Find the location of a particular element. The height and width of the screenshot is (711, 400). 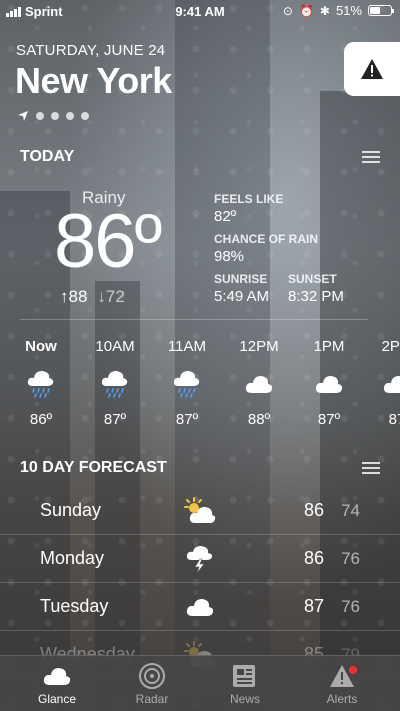

location-page-indicator is located at coordinates (53, 116).